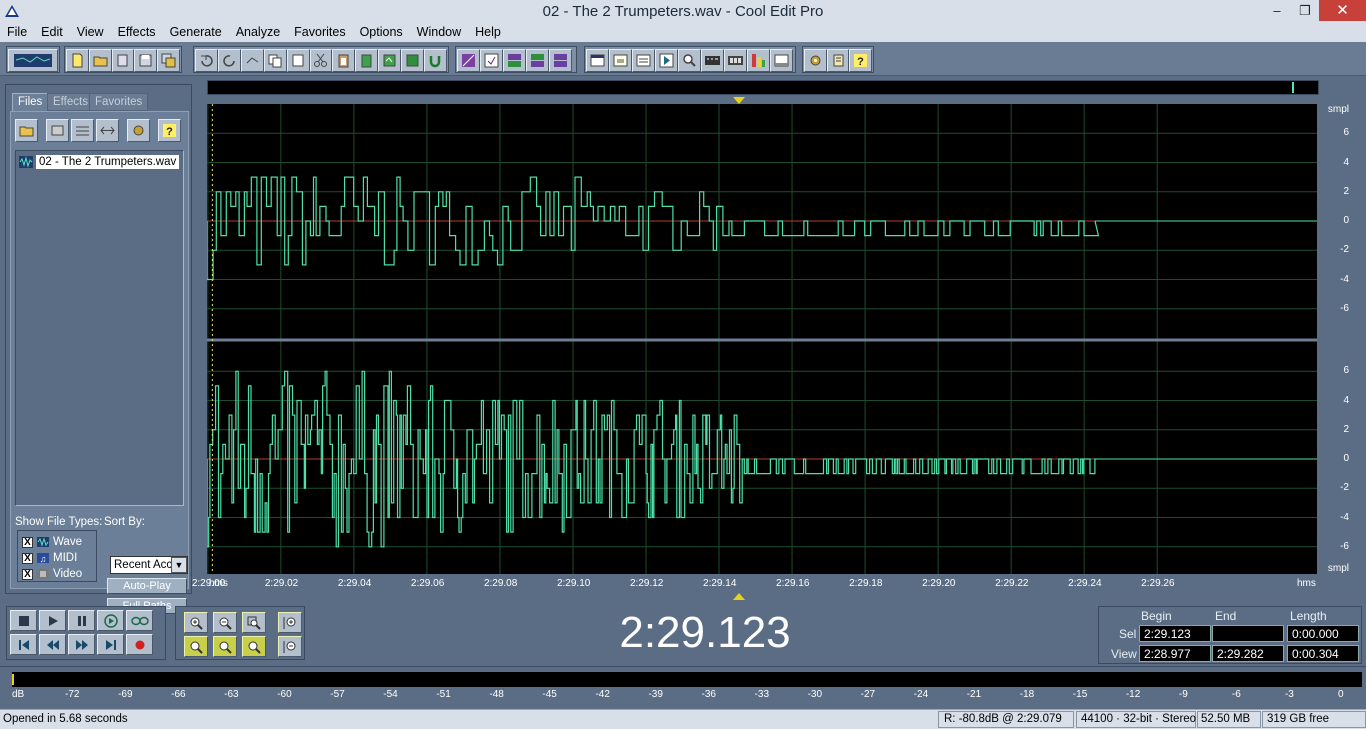 The image size is (1366, 729). I want to click on open-file-button, so click(100, 60).